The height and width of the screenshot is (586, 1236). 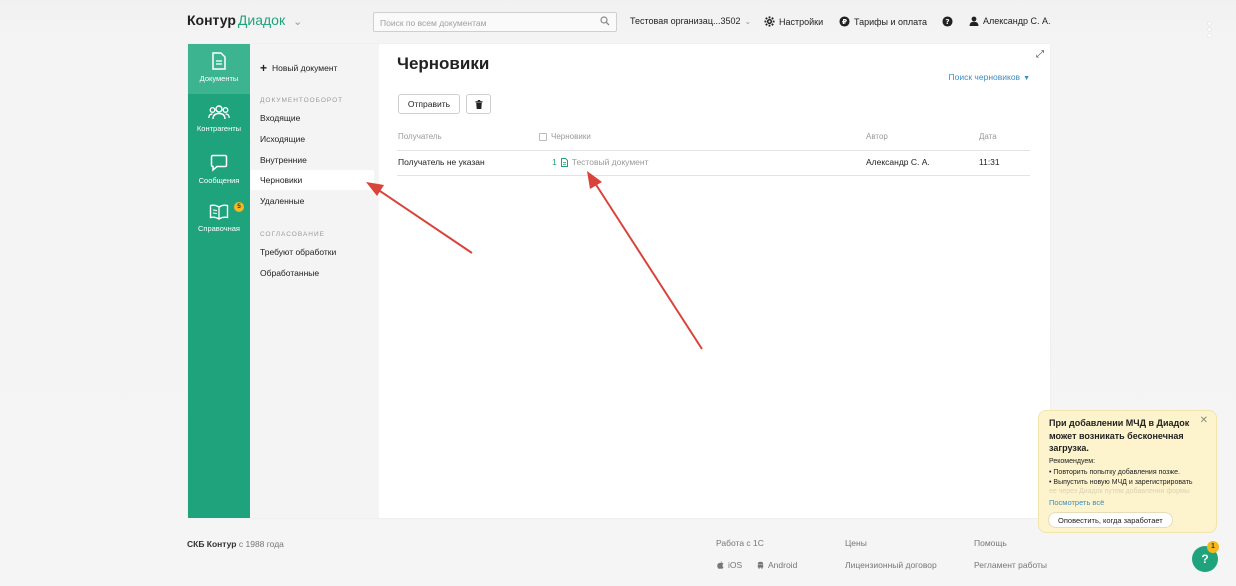 I want to click on footer-link-prices: Цены, so click(x=856, y=543).